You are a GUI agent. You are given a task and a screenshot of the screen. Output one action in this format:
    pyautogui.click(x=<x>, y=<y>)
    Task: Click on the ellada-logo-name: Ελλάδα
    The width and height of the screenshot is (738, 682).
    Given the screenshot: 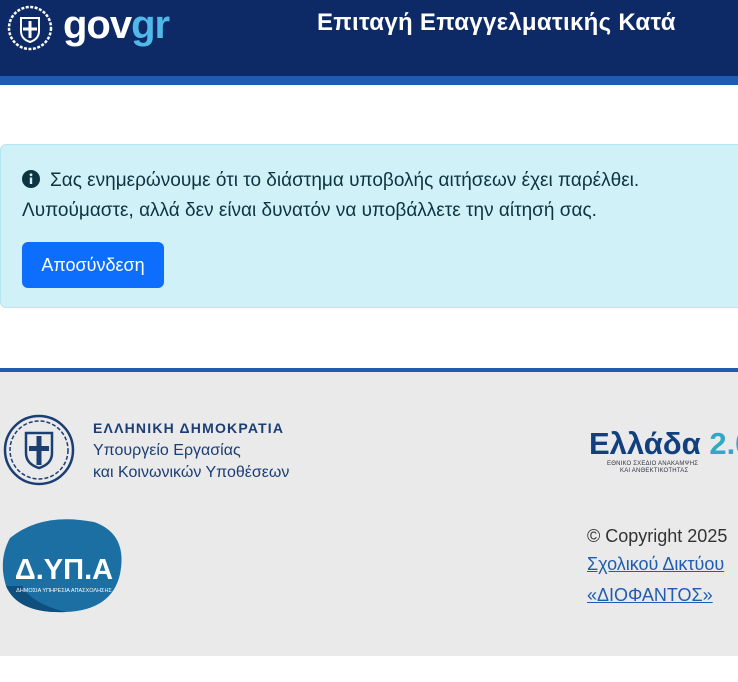 What is the action you would take?
    pyautogui.click(x=645, y=443)
    